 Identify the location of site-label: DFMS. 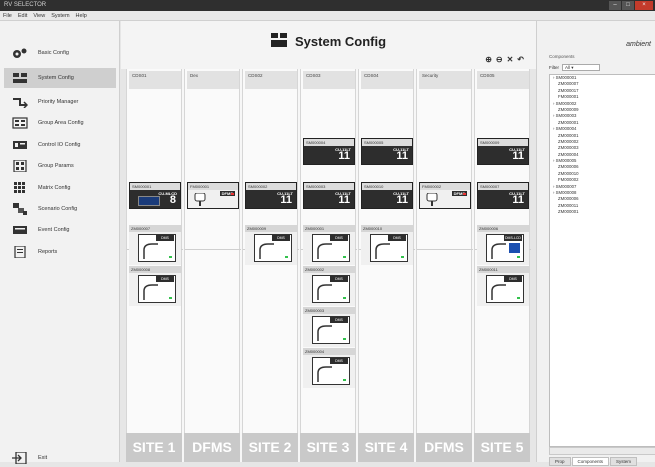
(444, 447).